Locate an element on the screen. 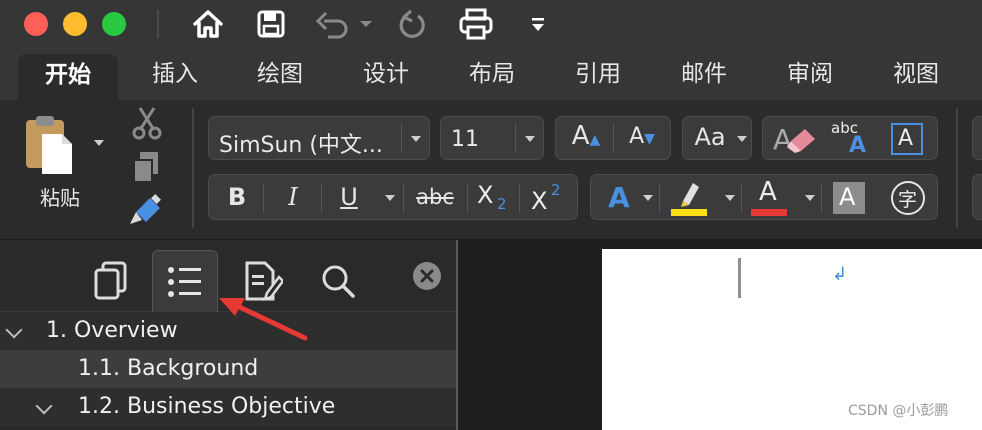 The width and height of the screenshot is (982, 430). nav-heading-label: 1.2. Business Objective is located at coordinates (207, 406).